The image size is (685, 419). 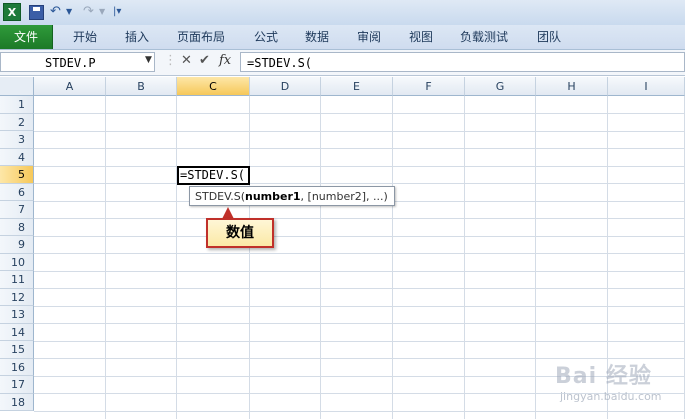 What do you see at coordinates (137, 37) in the screenshot?
I see `tab-insert: 插入` at bounding box center [137, 37].